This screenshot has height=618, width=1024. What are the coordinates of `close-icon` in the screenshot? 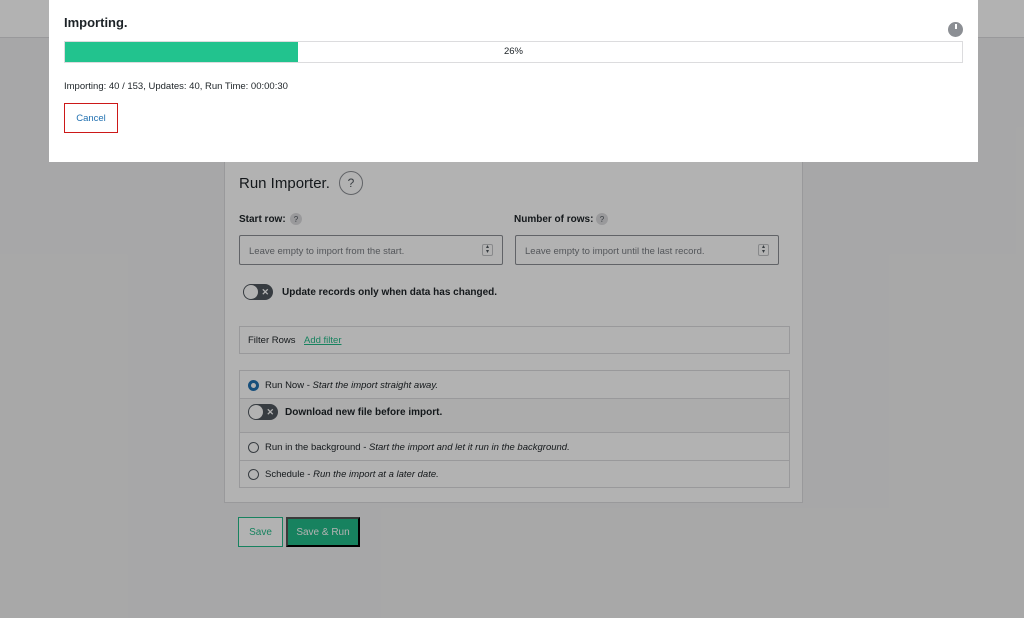 It's located at (955, 29).